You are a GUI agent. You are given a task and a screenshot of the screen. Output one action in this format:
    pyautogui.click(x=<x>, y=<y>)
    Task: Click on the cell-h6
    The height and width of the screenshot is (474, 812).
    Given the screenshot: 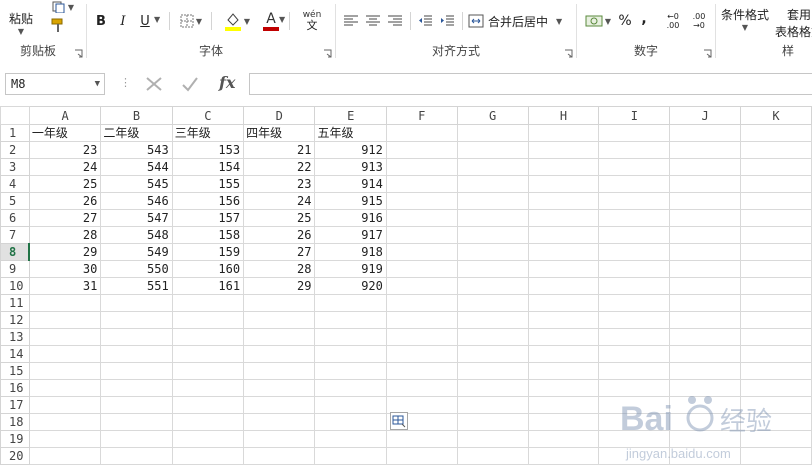 What is the action you would take?
    pyautogui.click(x=563, y=218)
    